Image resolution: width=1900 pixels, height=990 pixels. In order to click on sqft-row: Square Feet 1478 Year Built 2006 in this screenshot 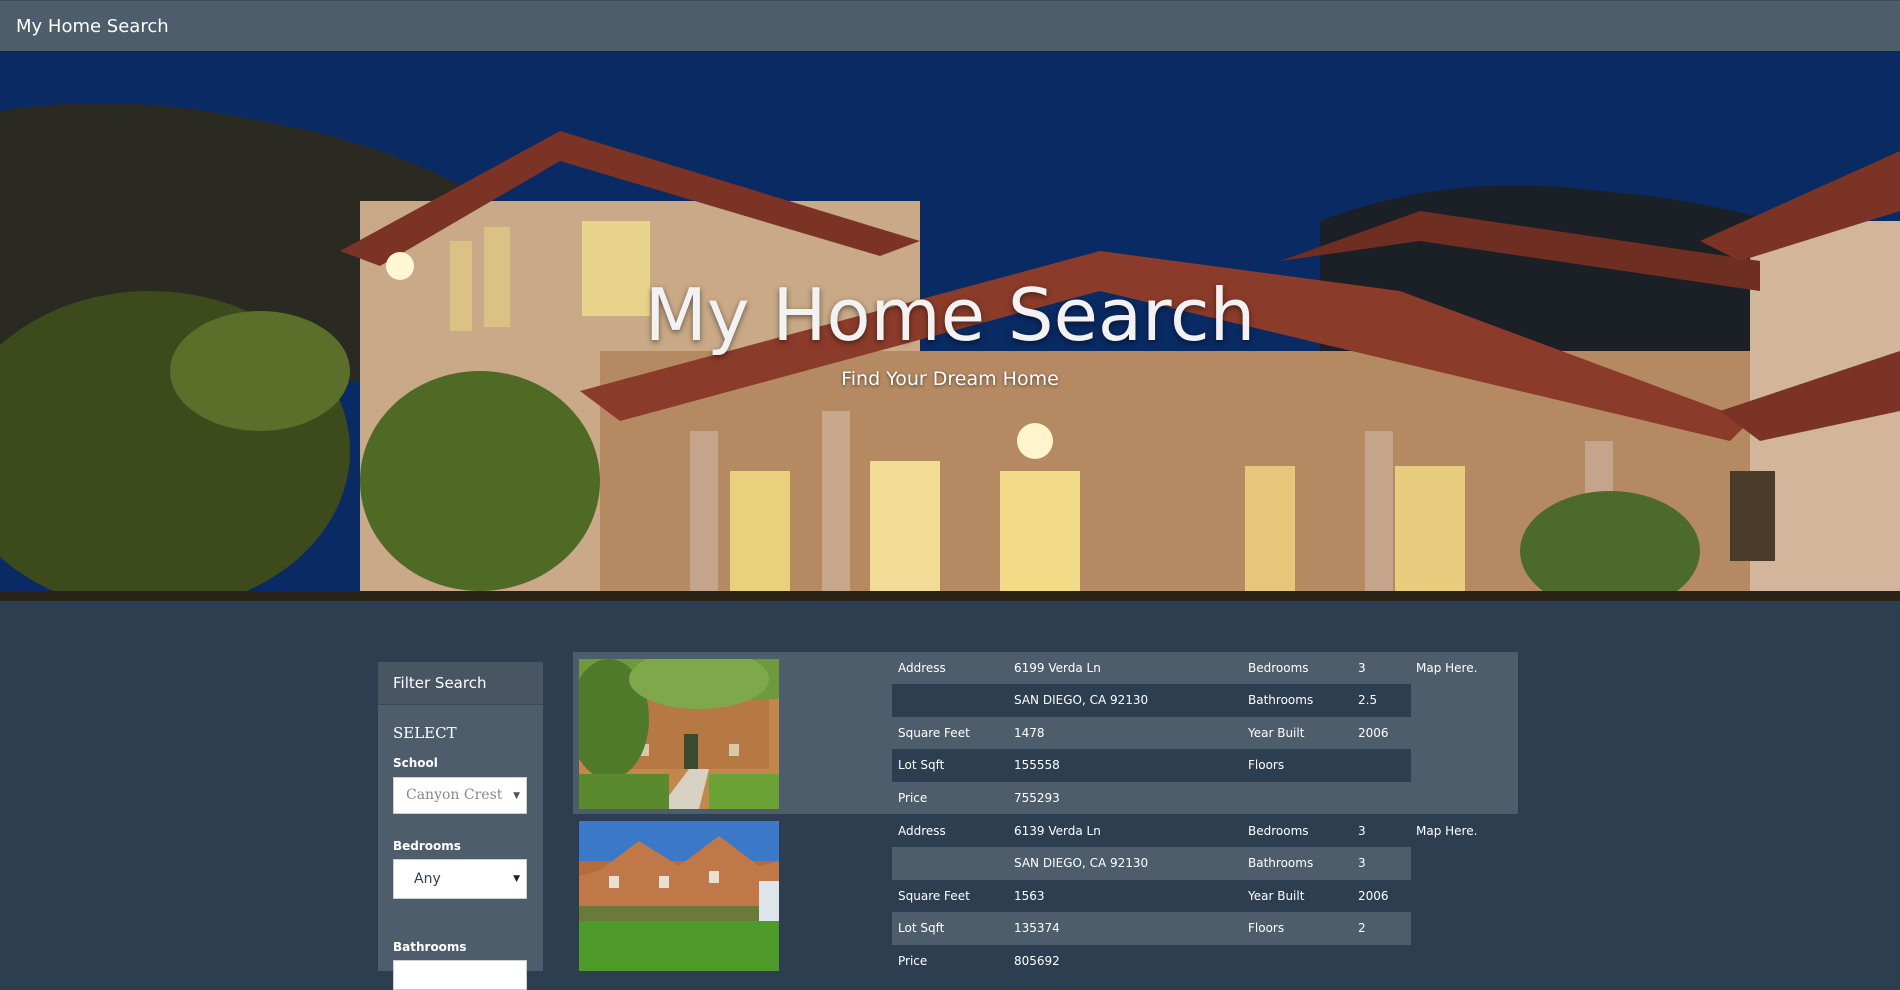, I will do `click(1151, 733)`.